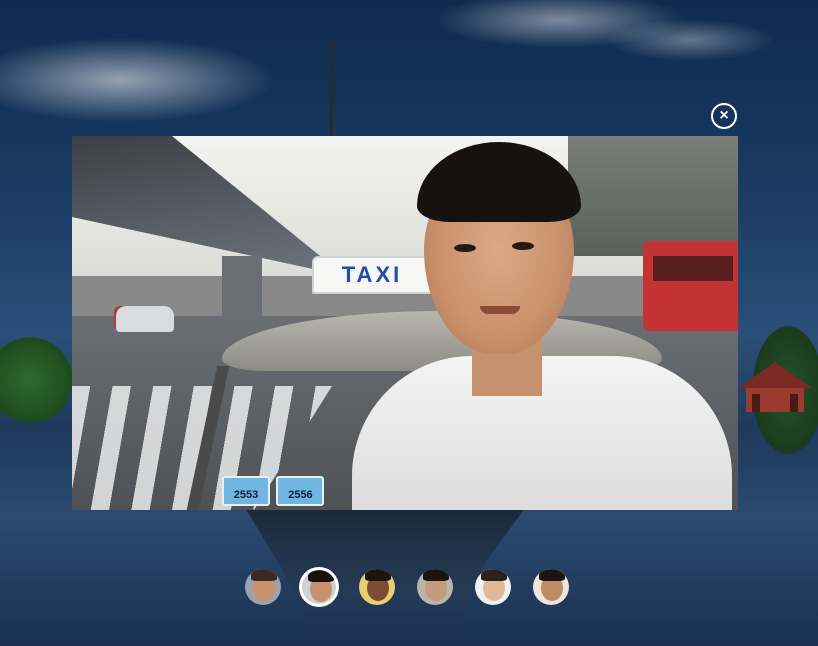 The image size is (818, 646). I want to click on background-trees-left, so click(40, 405).